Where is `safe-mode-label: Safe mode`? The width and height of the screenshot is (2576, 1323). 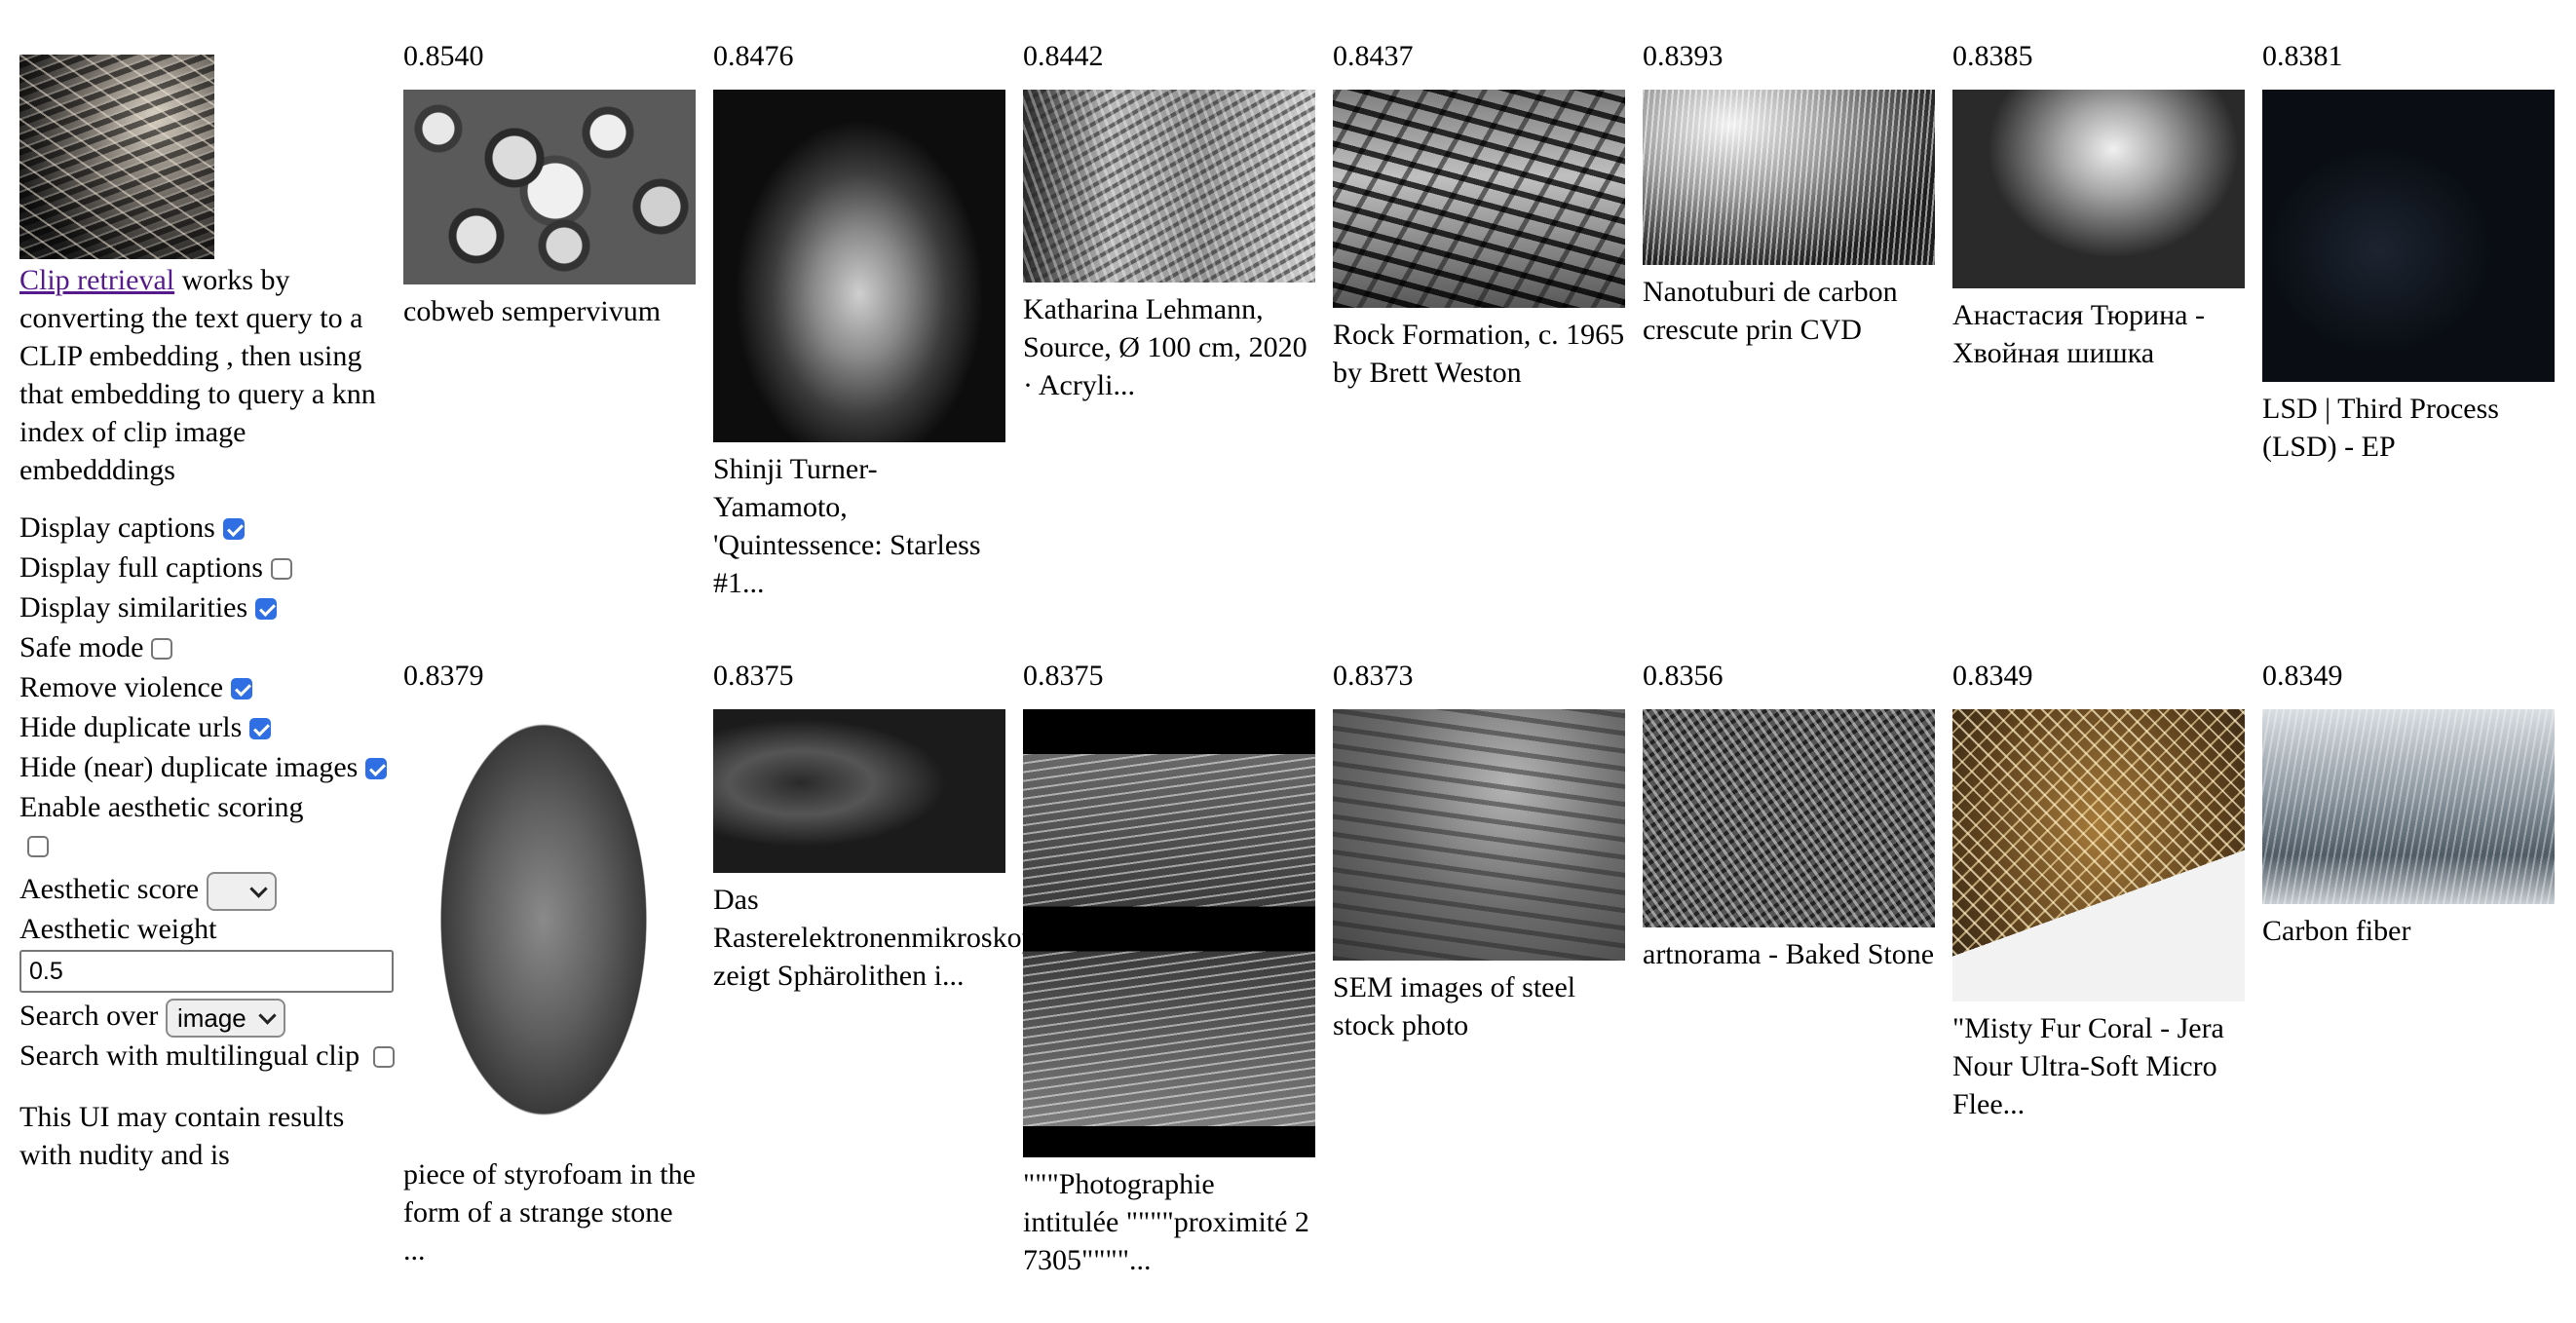
safe-mode-label: Safe mode is located at coordinates (81, 647).